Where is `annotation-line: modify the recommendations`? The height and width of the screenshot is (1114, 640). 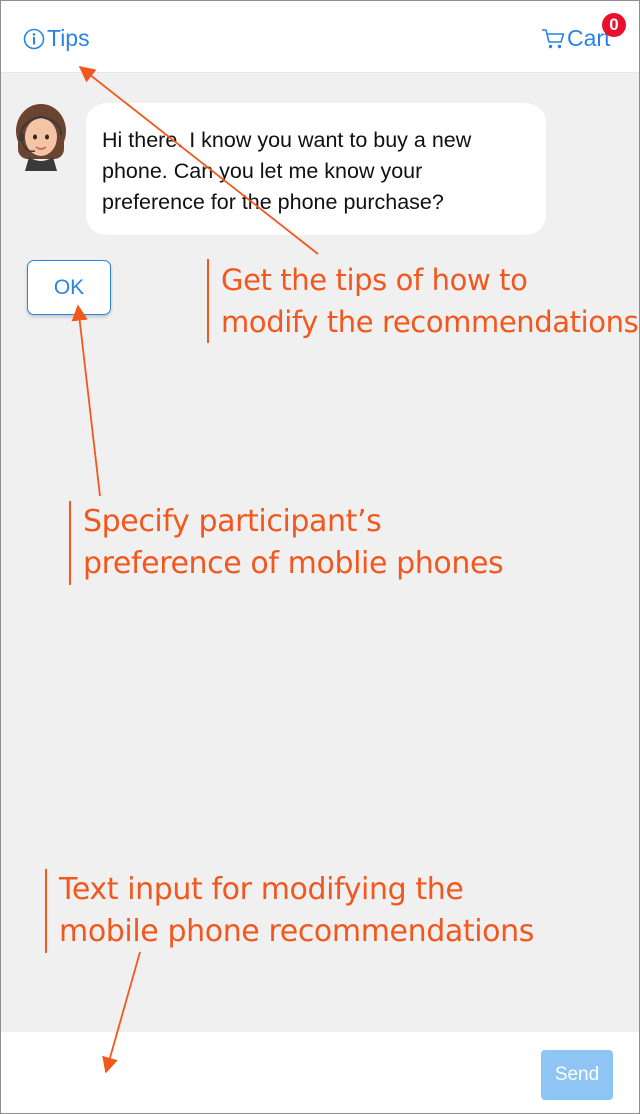 annotation-line: modify the recommendations is located at coordinates (430, 322).